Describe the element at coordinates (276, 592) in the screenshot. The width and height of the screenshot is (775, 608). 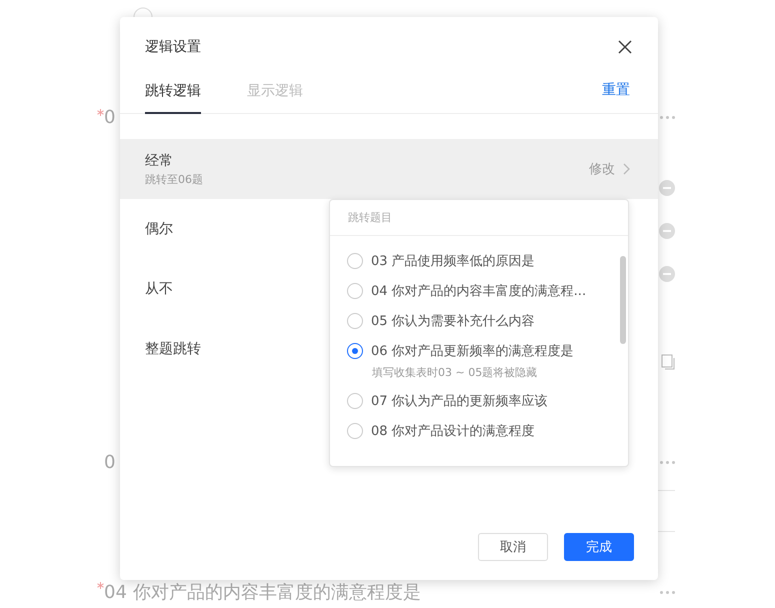
I see `question-title: 你对产品的内容丰富度的满意程度是` at that location.